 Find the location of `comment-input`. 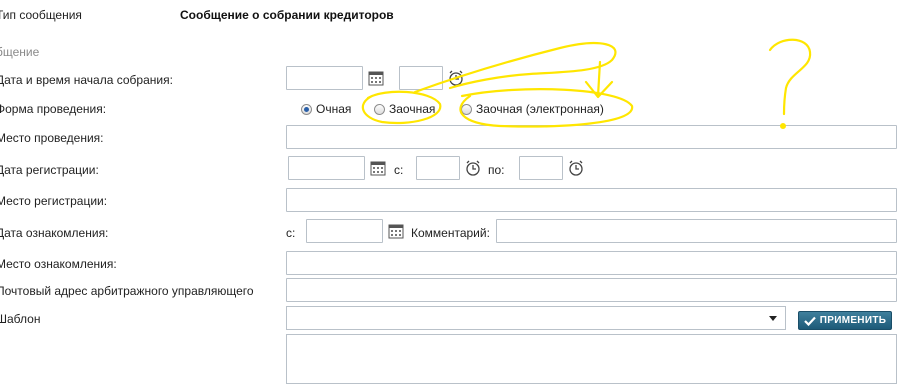

comment-input is located at coordinates (696, 231).